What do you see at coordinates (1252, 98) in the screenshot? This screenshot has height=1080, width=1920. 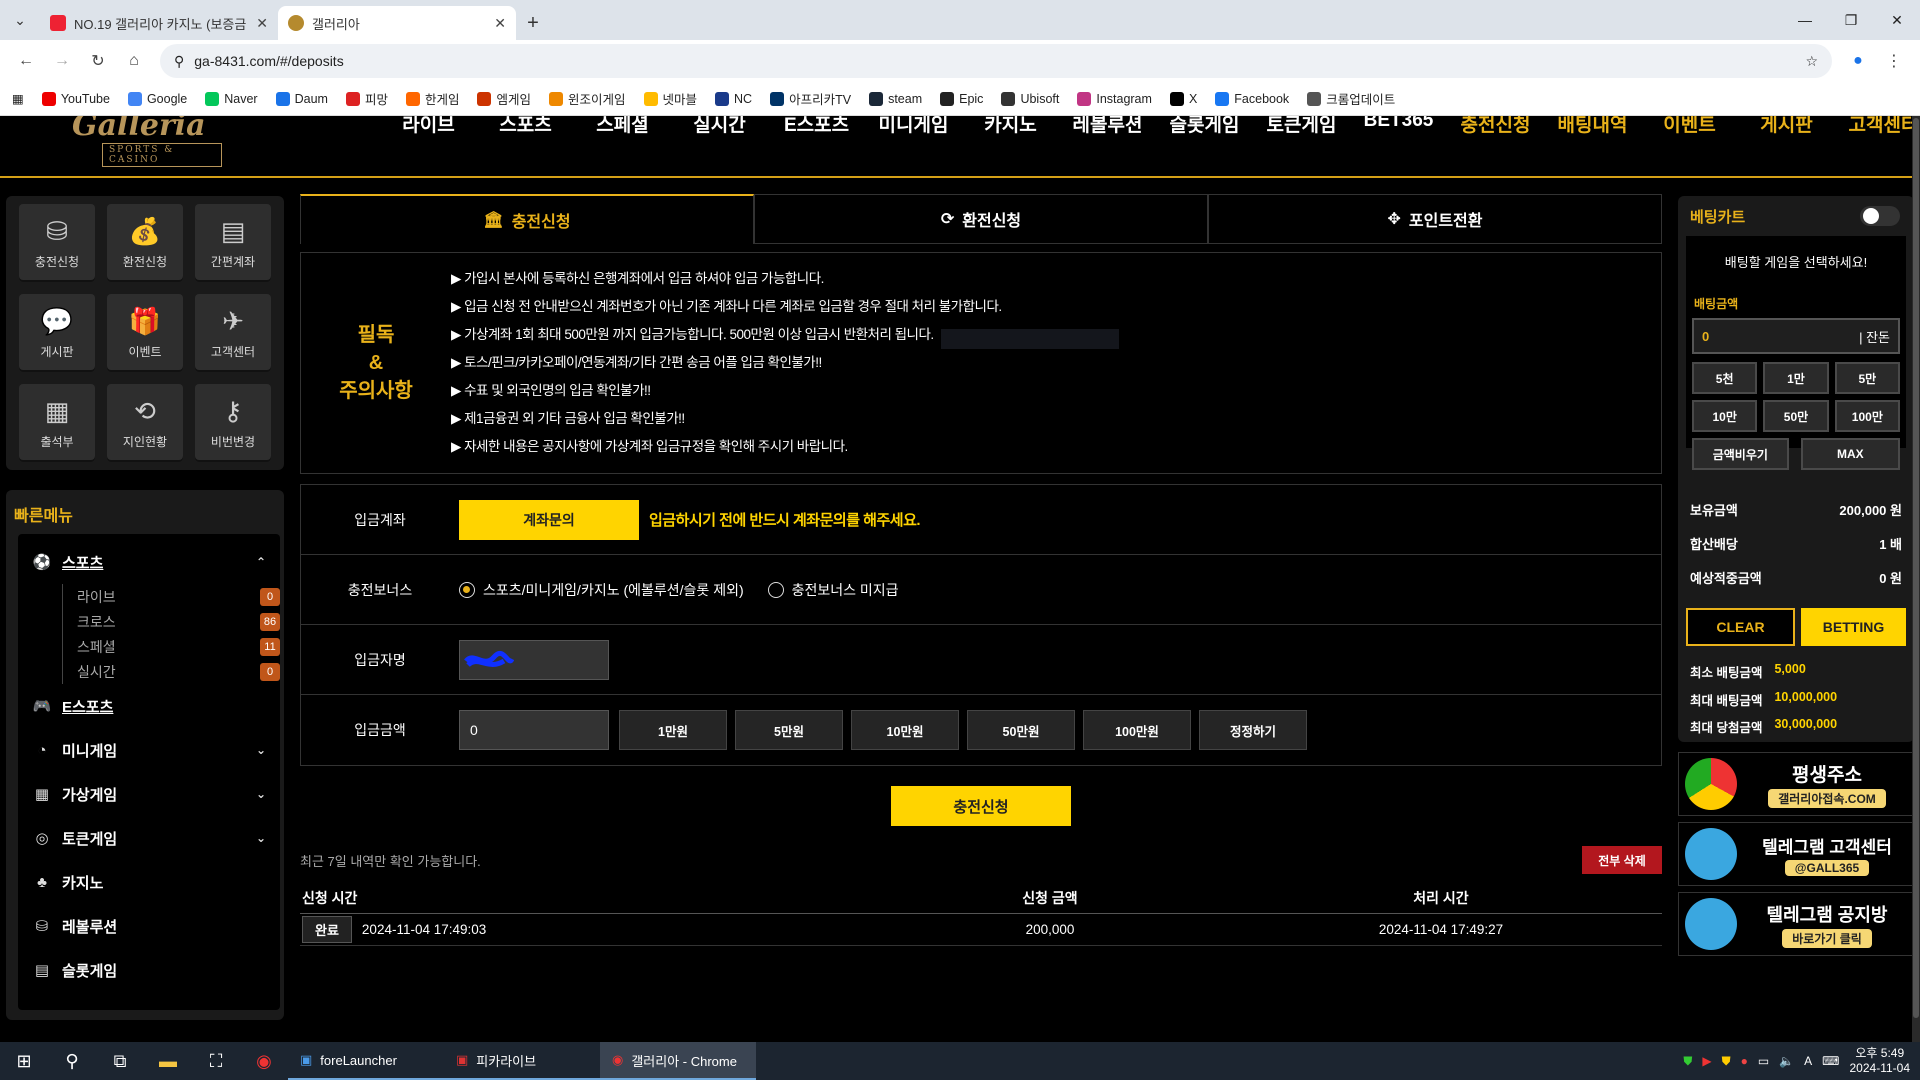 I see `bookmark-item: Facebook` at bounding box center [1252, 98].